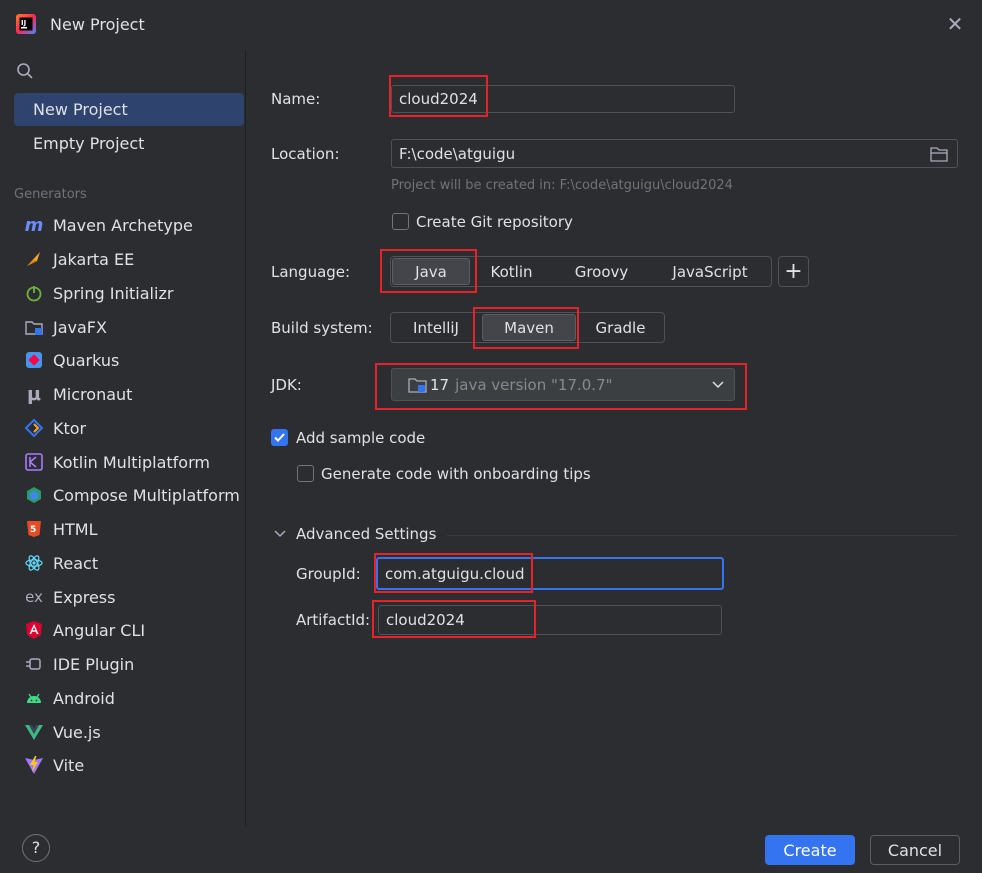 This screenshot has width=982, height=873. I want to click on intellij-idea-icon: IJ, so click(26, 24).